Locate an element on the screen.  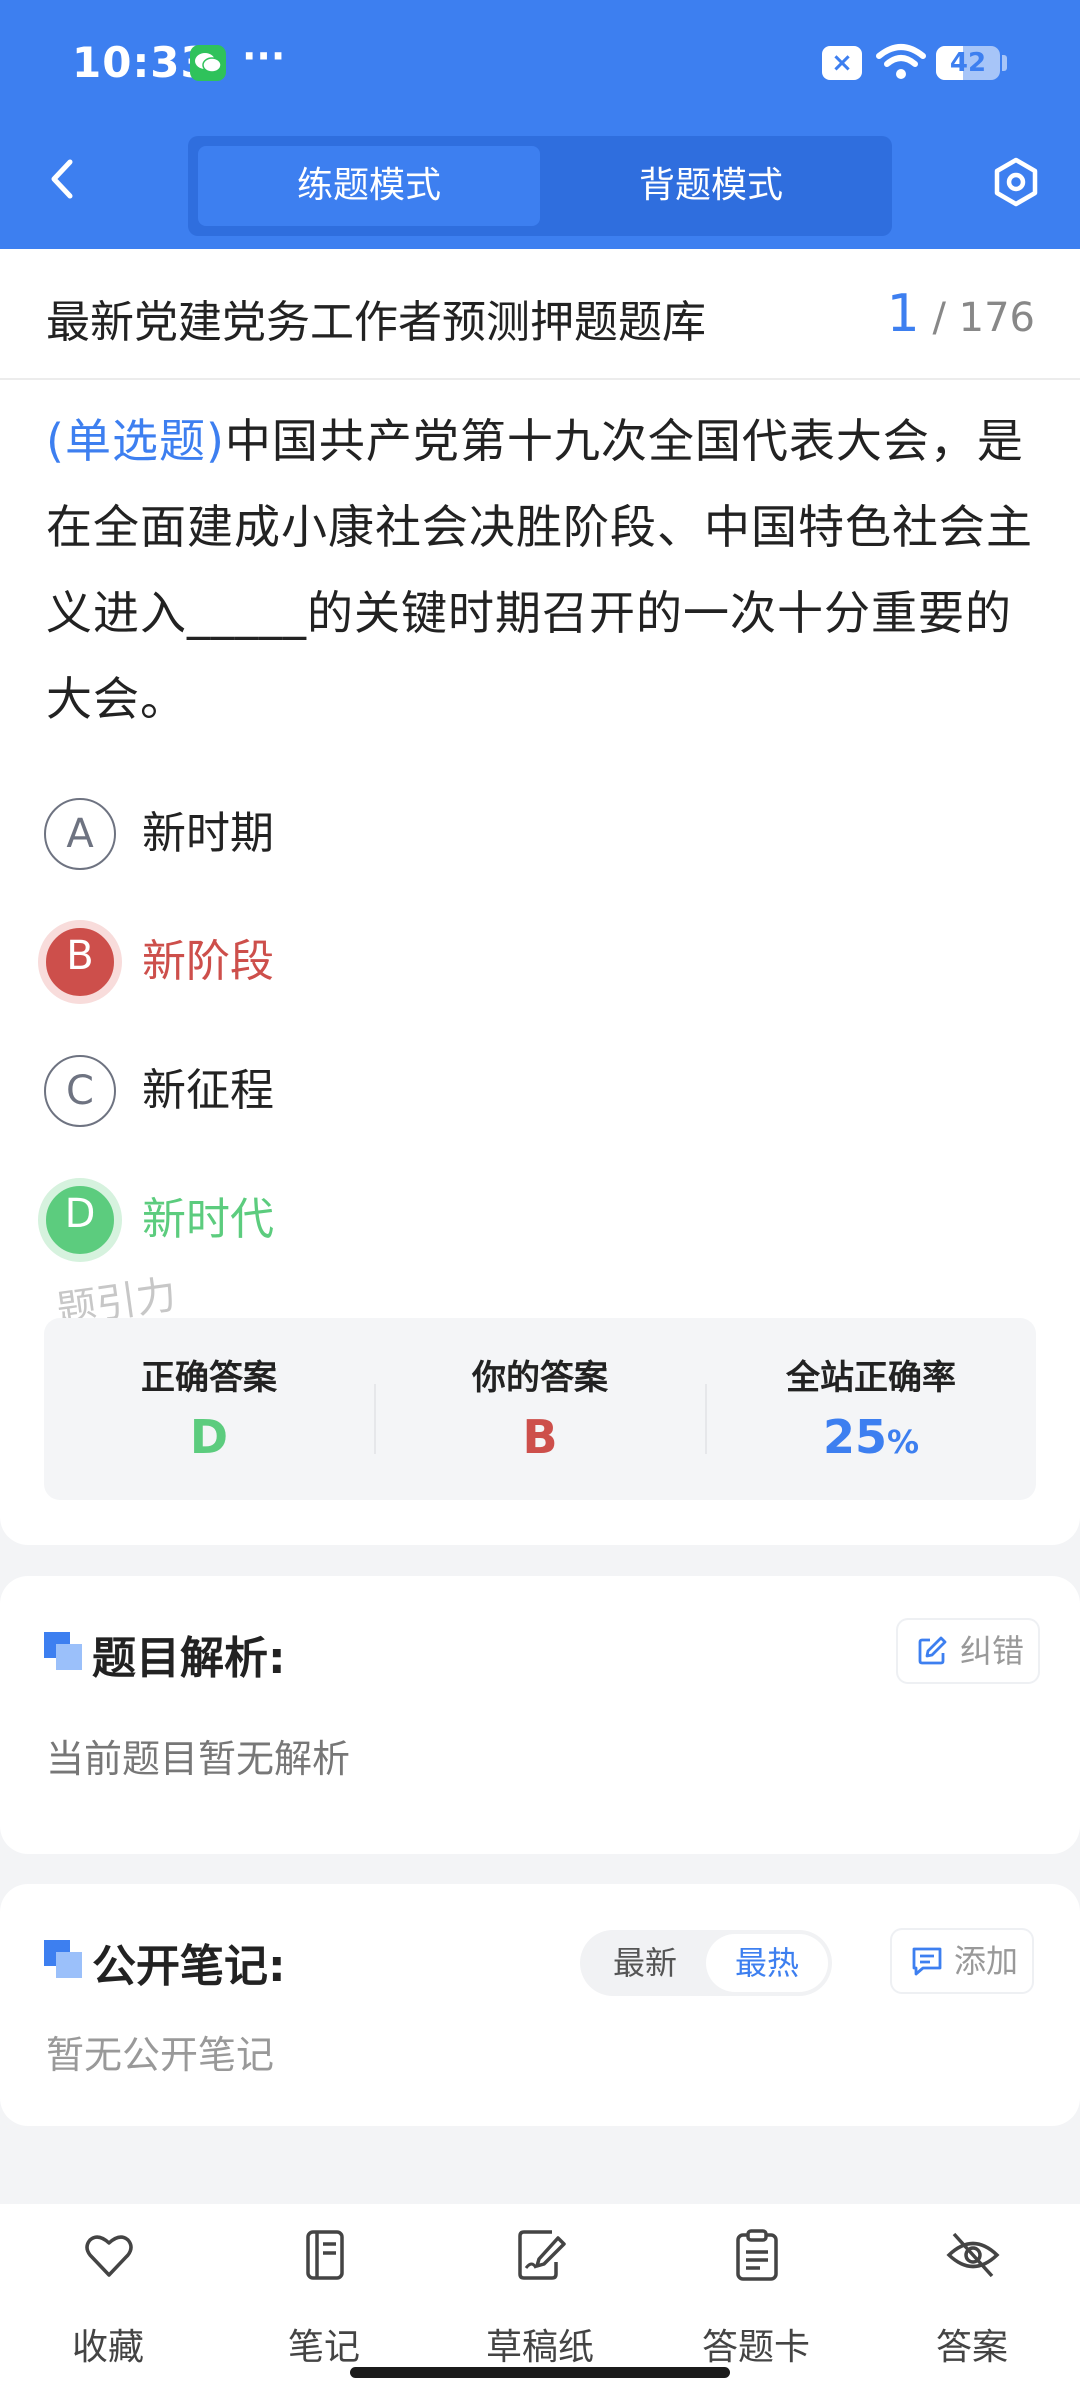
your-answer-label: 你的答案 is located at coordinates (540, 1378).